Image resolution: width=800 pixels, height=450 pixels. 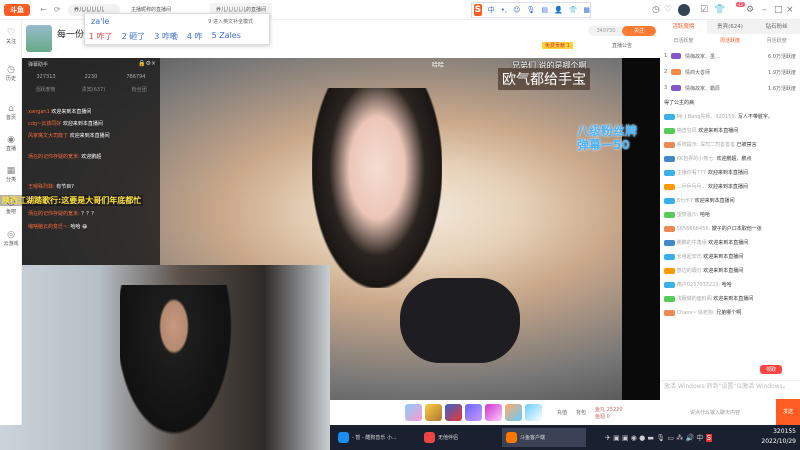 I want to click on username: xangan1, so click(x=39, y=112).